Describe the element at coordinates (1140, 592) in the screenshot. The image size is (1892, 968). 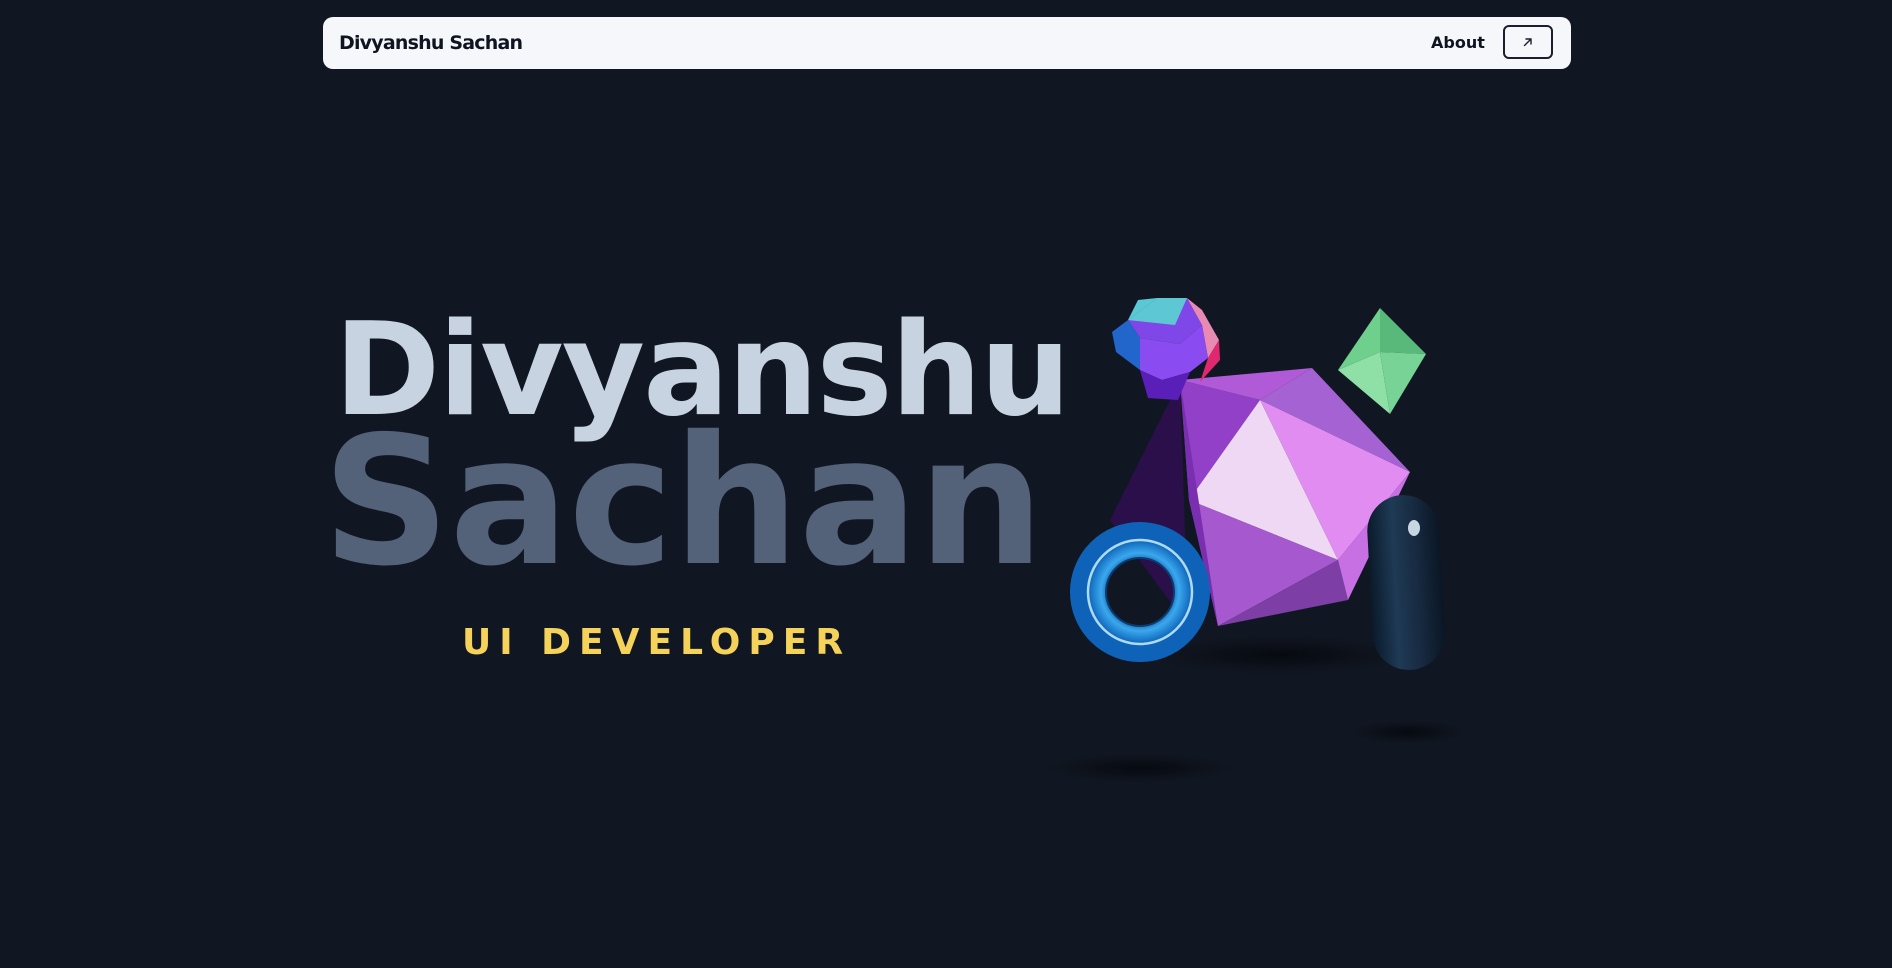
I see `torus-shape` at that location.